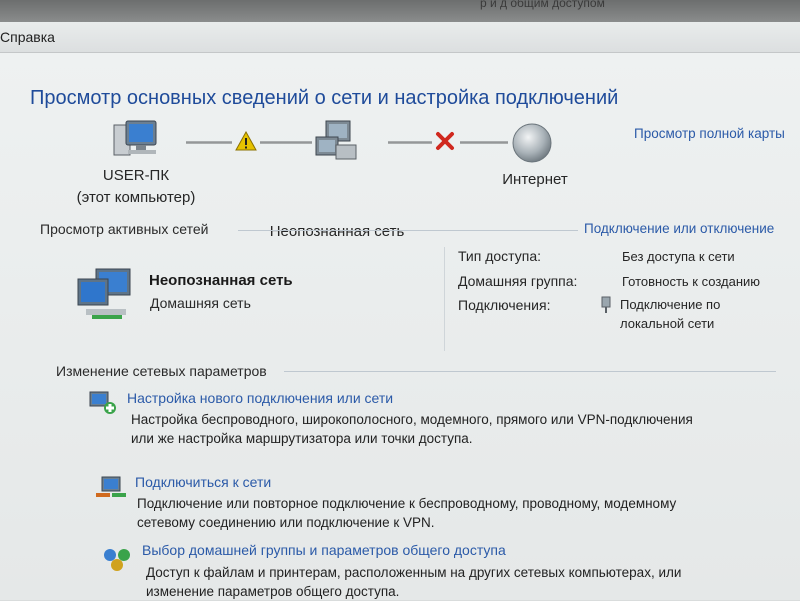 The height and width of the screenshot is (601, 800). Describe the element at coordinates (691, 281) in the screenshot. I see `homegroup-value-link: Готовность к созданию` at that location.